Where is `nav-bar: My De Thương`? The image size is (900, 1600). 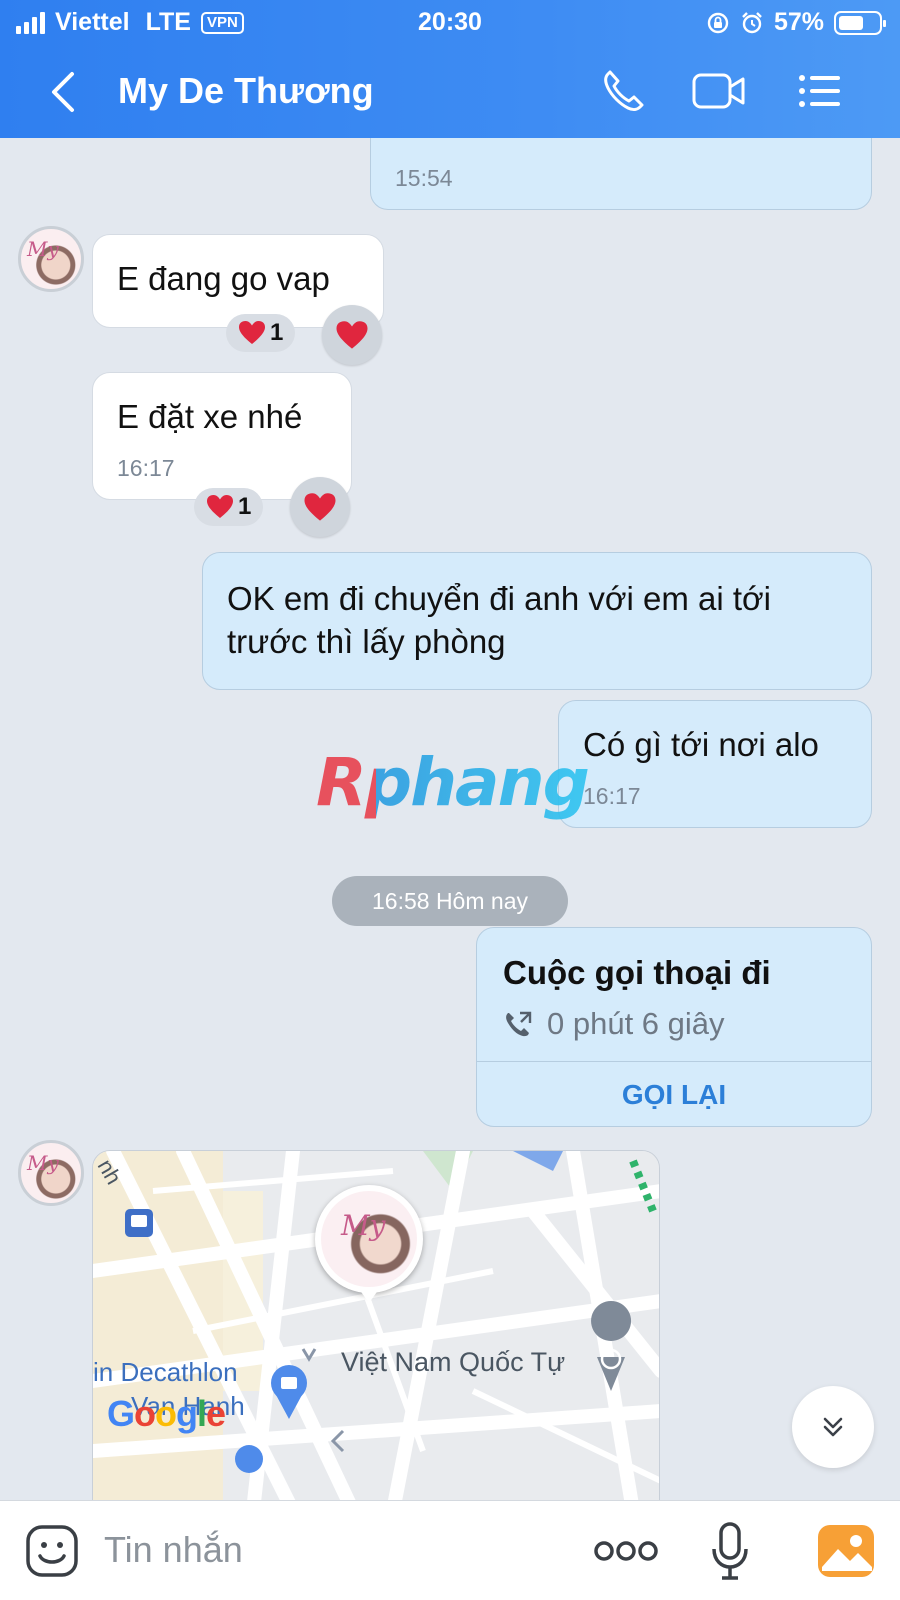
nav-bar: My De Thương is located at coordinates (450, 92).